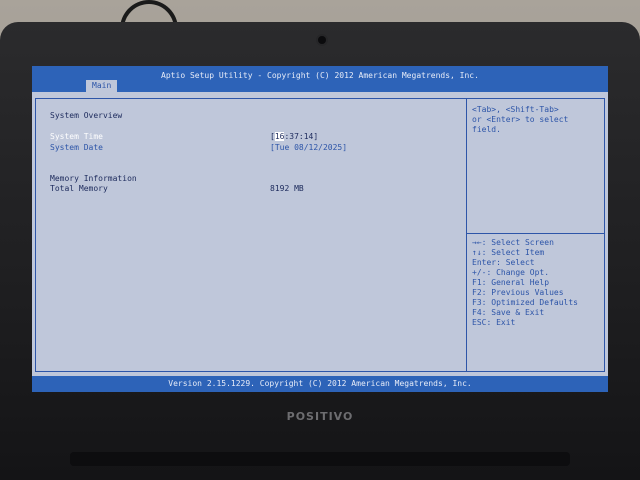 The image size is (640, 480). Describe the element at coordinates (93, 178) in the screenshot. I see `memory-information-heading: Memory Information` at that location.